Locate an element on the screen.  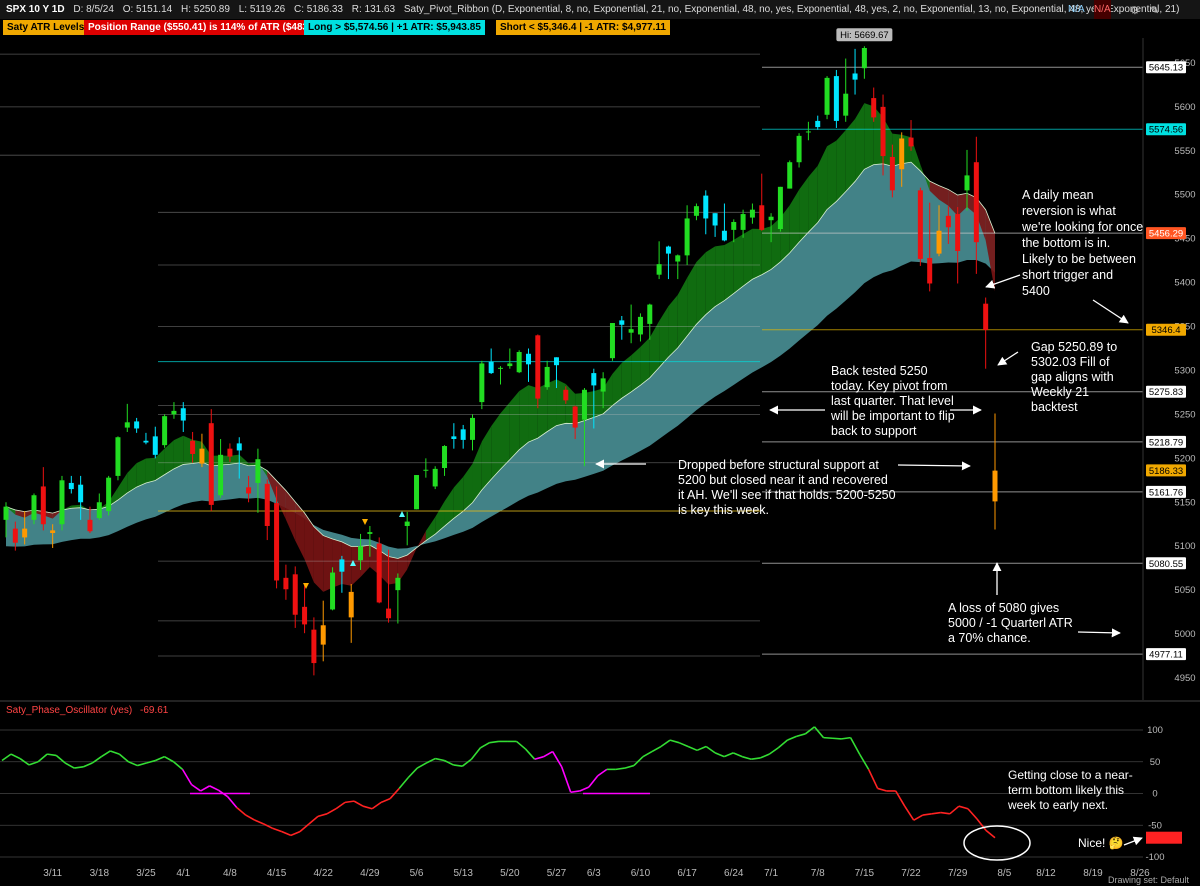
date-tick-label: 3/25 is located at coordinates (146, 873).